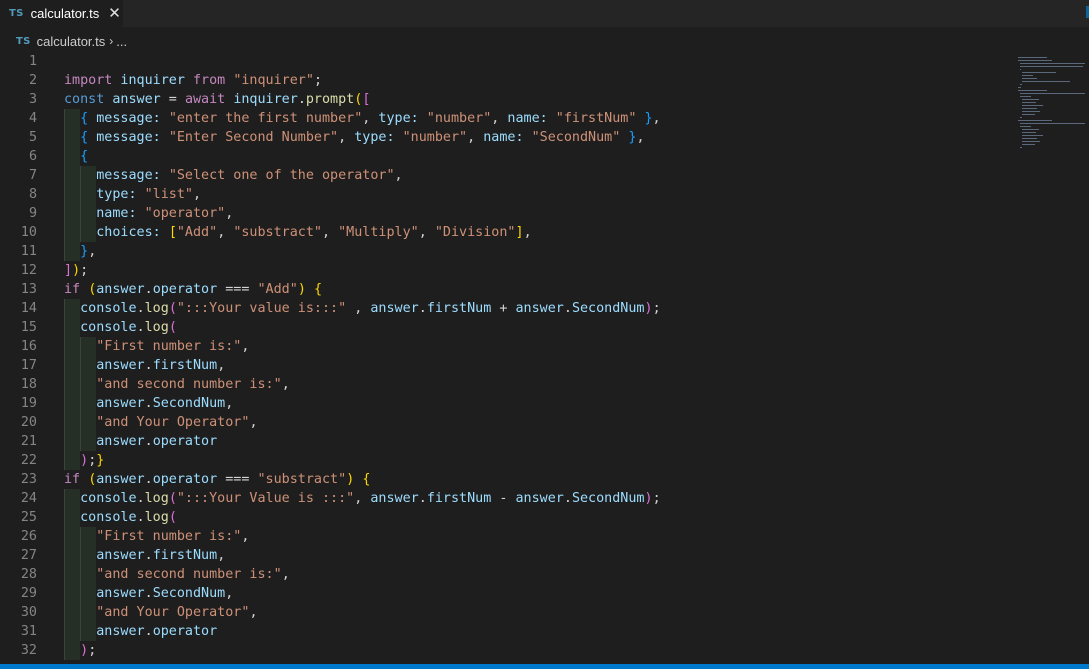 This screenshot has width=1089, height=669. I want to click on code-text: if (answer.operator === "Add") {, so click(193, 289).